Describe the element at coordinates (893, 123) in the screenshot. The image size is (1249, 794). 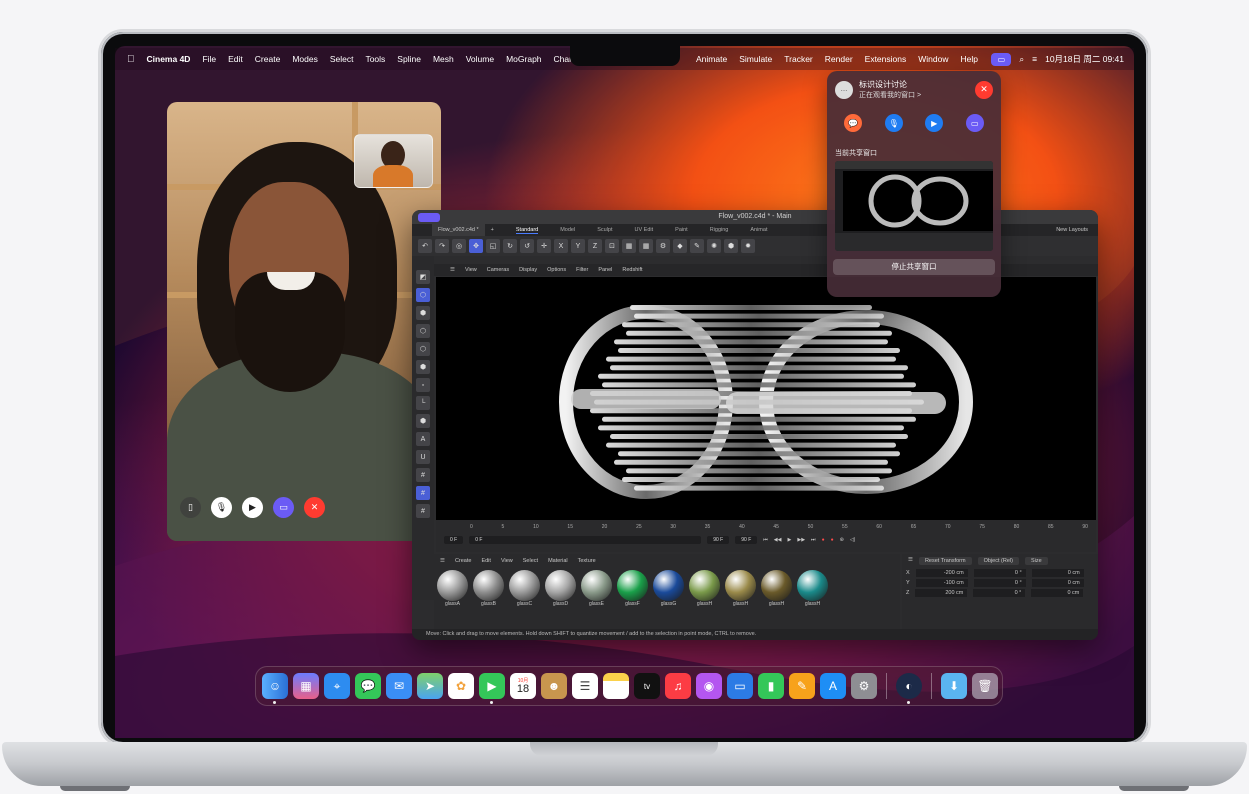
I see `microphone-icon: 🎙` at that location.